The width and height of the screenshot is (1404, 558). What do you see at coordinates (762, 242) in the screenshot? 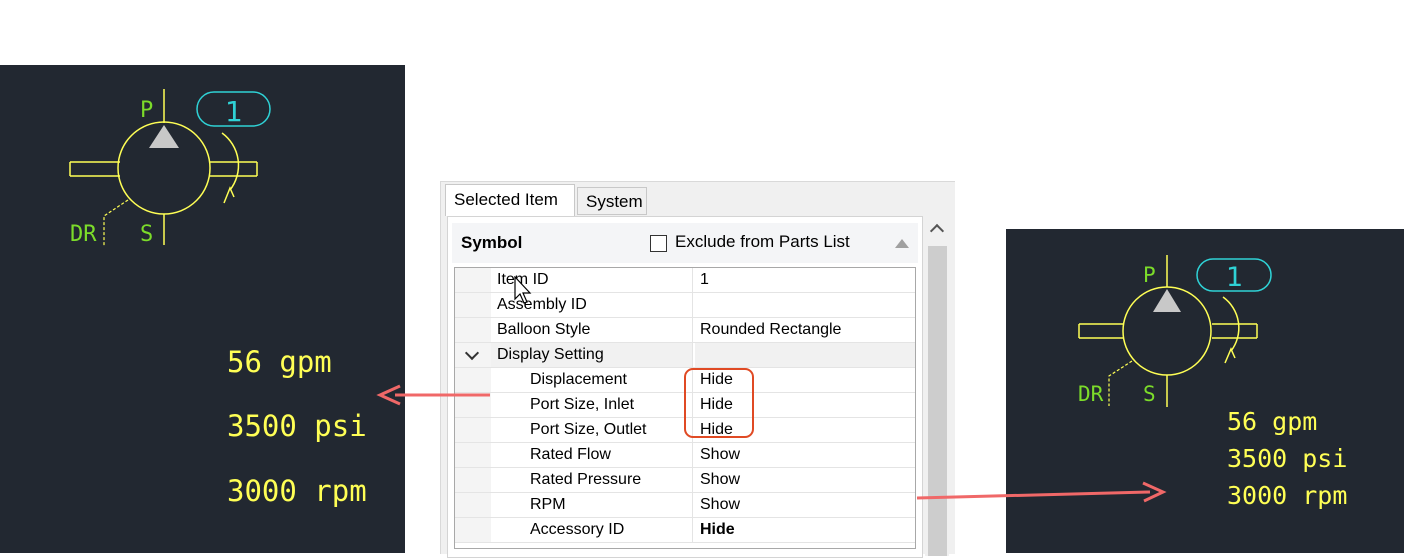
I see `exclude-parts-label: Exclude from Parts List` at bounding box center [762, 242].